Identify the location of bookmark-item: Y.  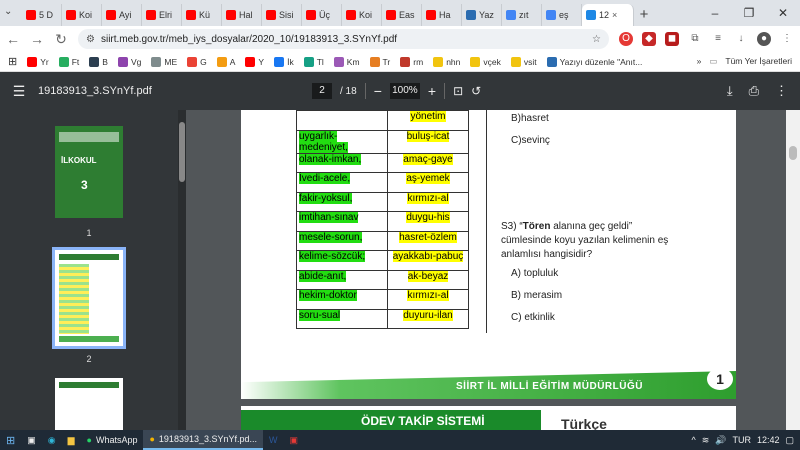
(254, 61).